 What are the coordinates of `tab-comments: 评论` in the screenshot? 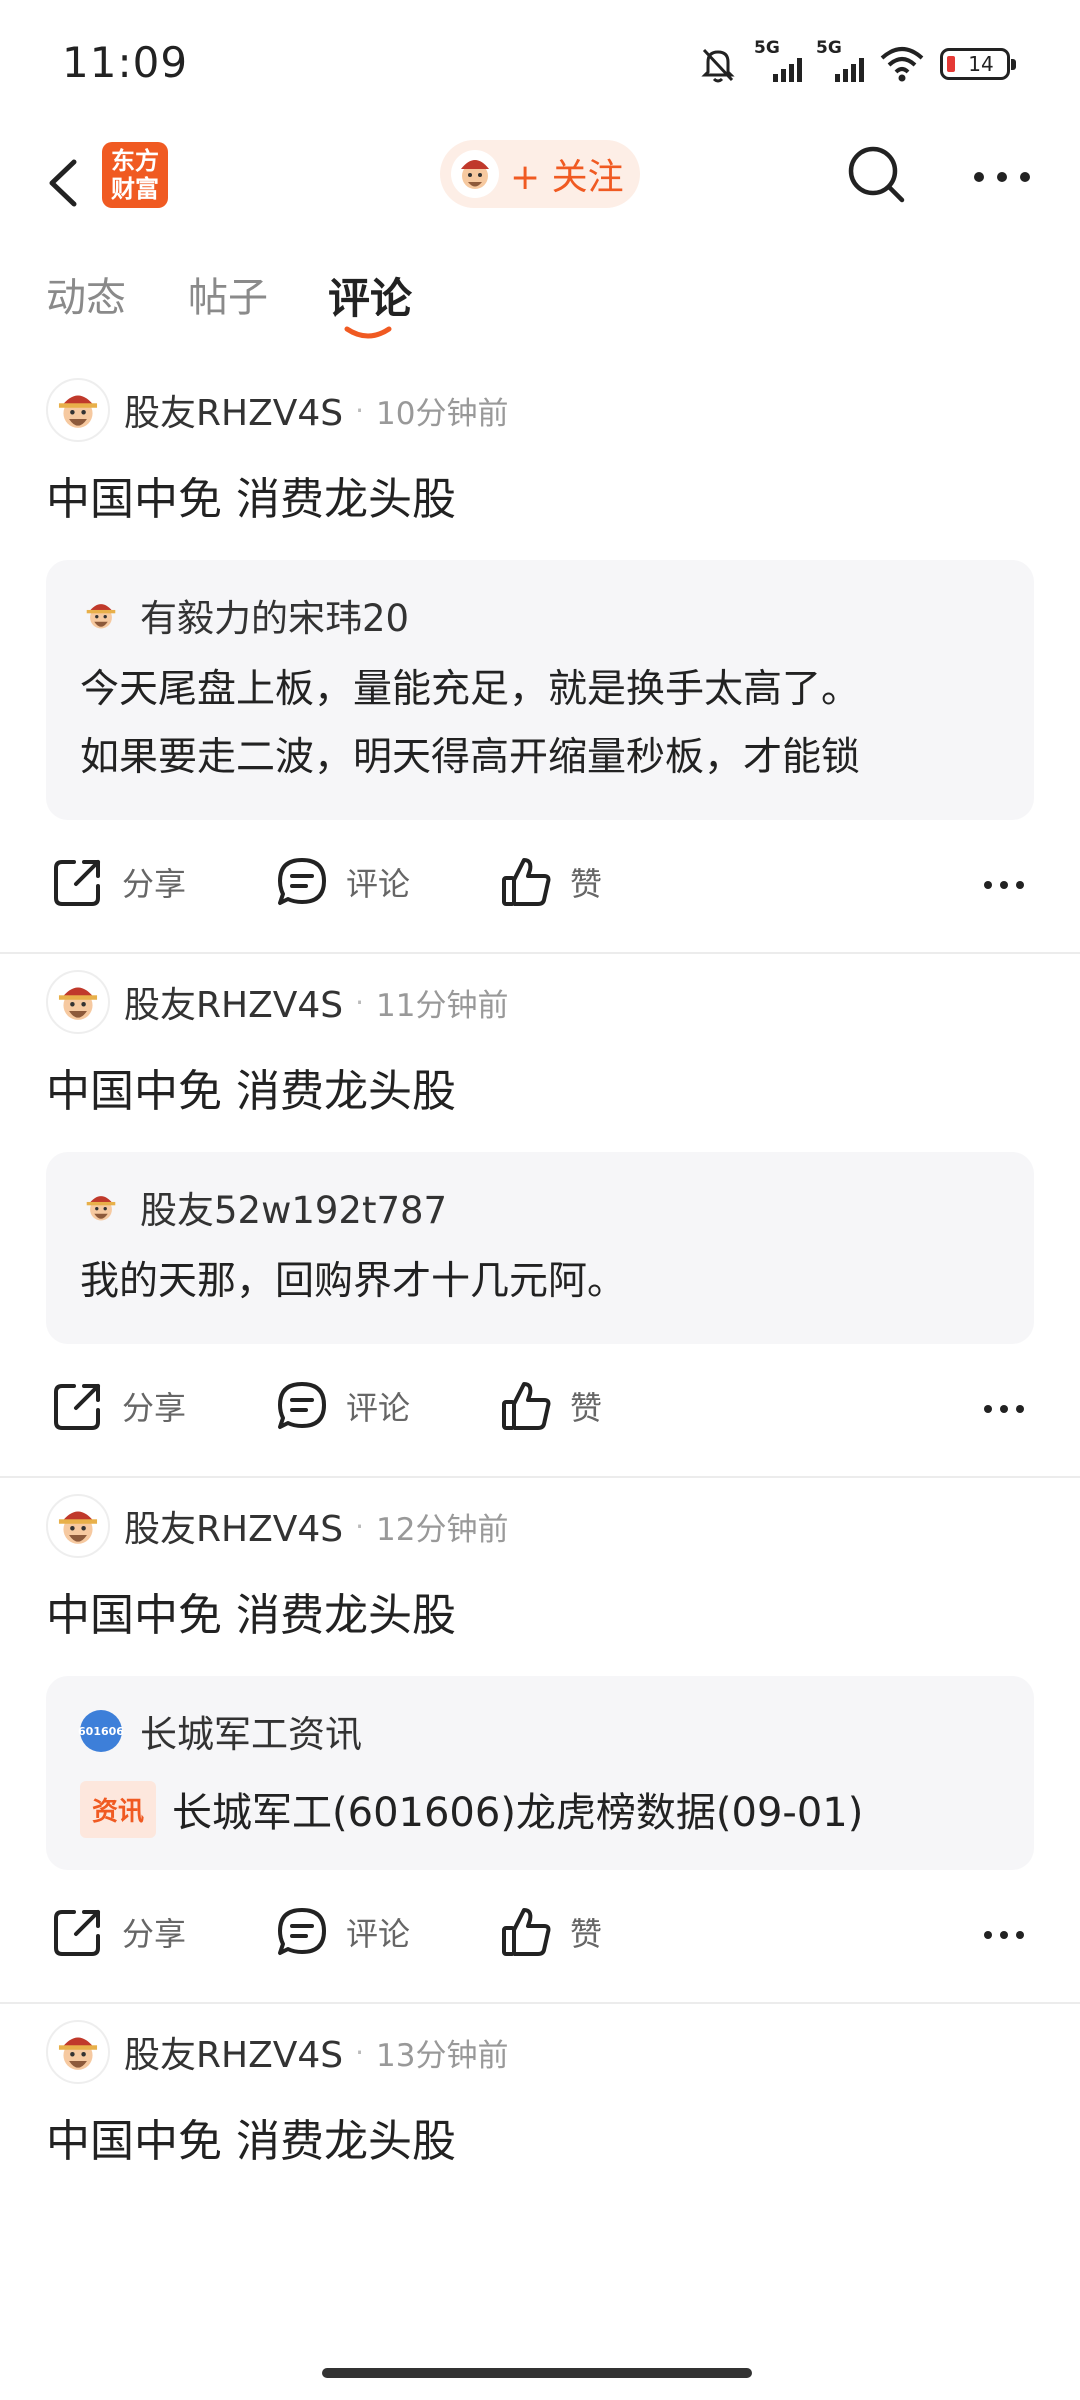 It's located at (370, 295).